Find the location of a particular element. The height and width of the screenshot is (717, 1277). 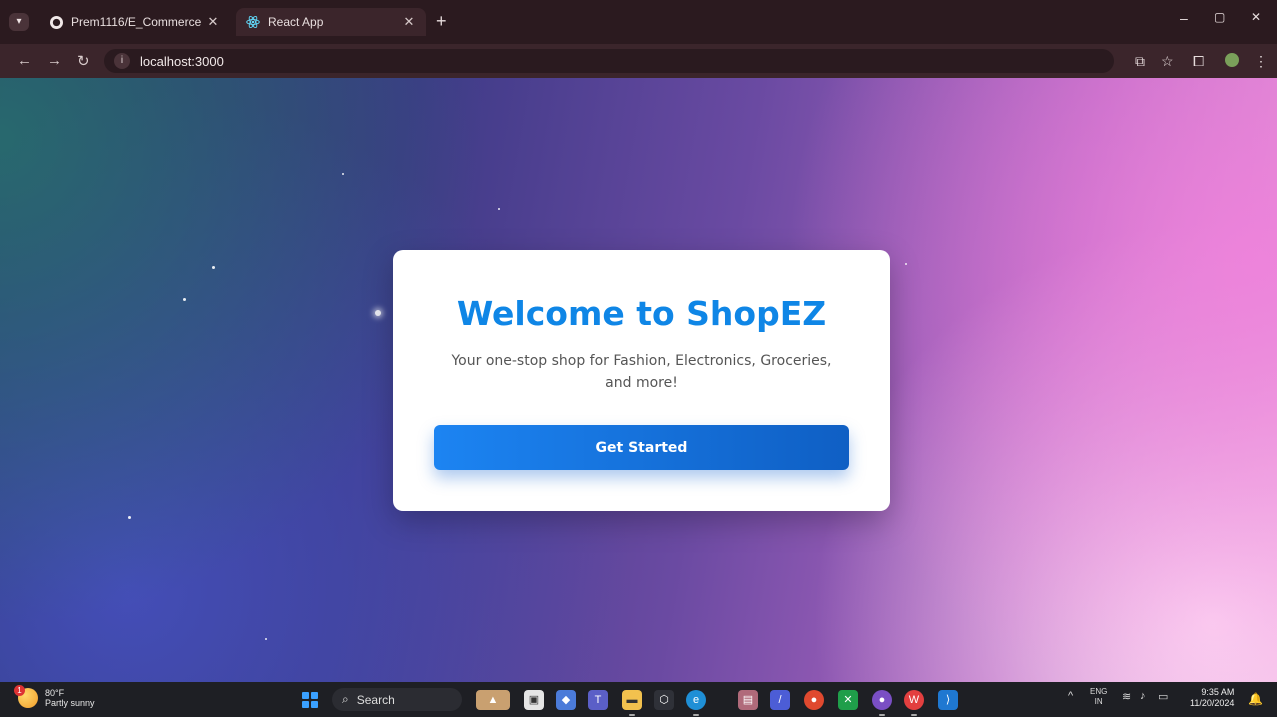

battery-icon: ▭ is located at coordinates (1163, 696).